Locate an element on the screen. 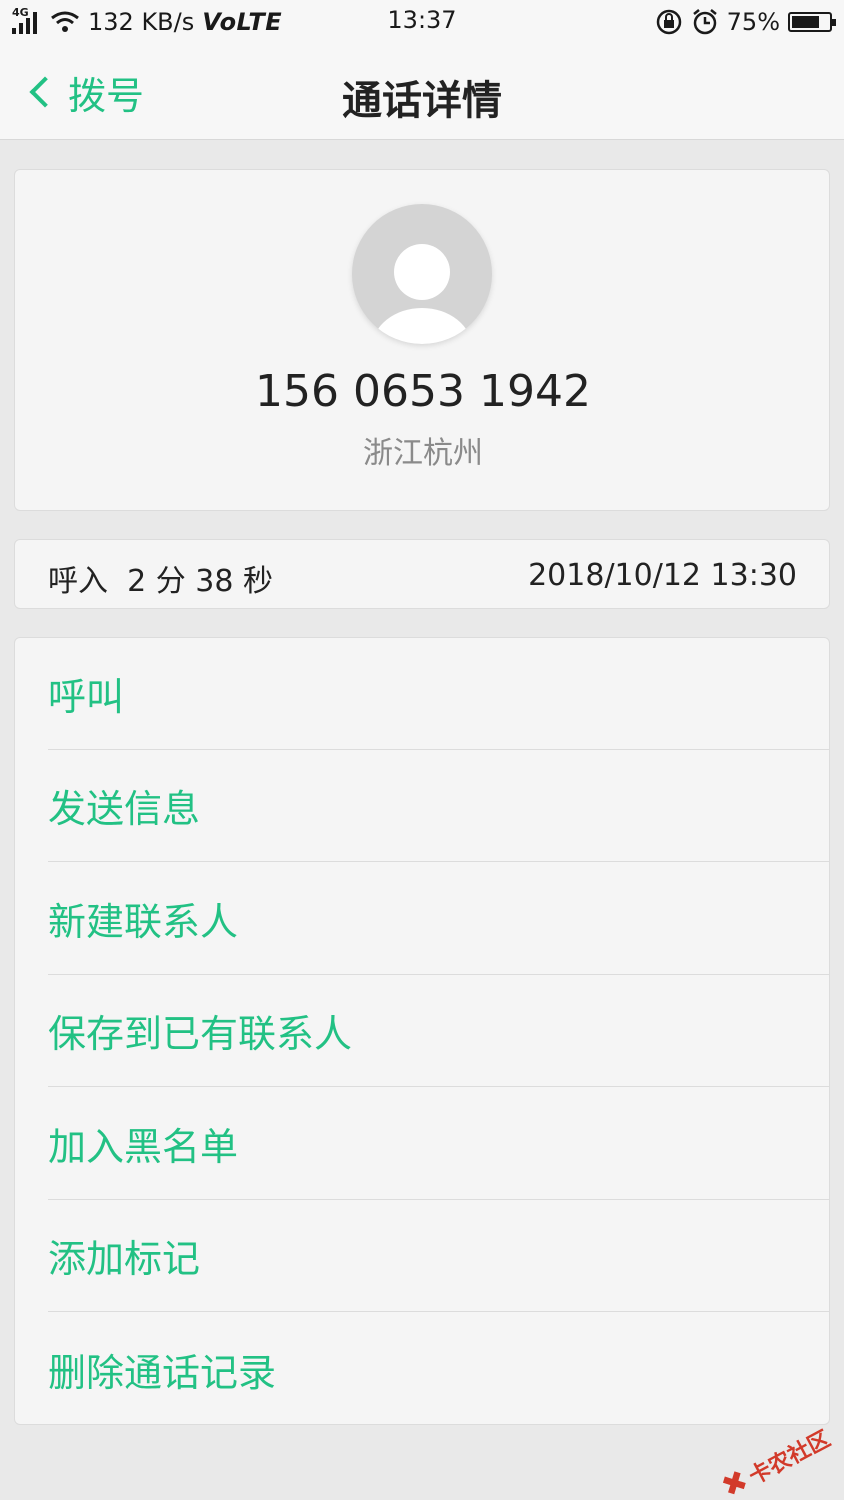 This screenshot has width=844, height=1500. add-tag-button: 添加标记 is located at coordinates (438, 1256).